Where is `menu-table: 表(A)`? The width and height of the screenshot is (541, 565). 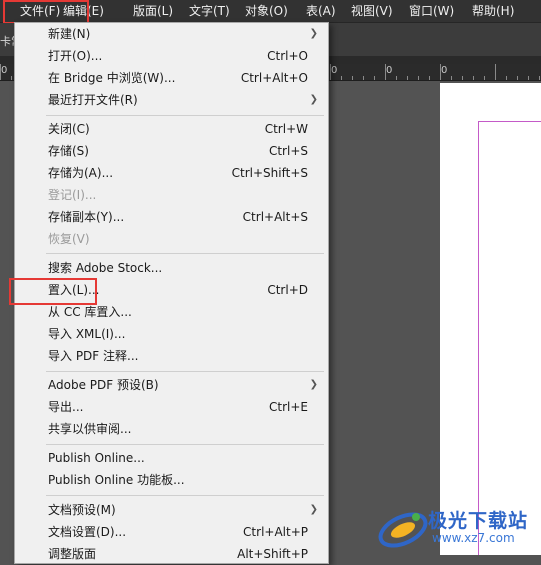
menu-table: 表(A) is located at coordinates (321, 11).